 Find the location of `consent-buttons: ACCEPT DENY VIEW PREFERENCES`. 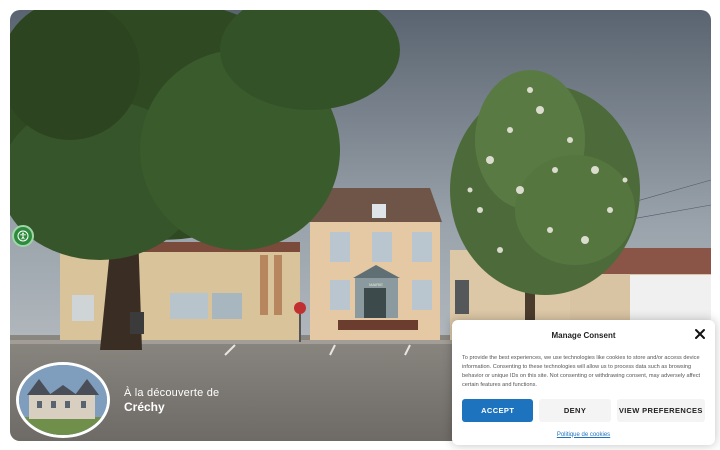

consent-buttons: ACCEPT DENY VIEW PREFERENCES is located at coordinates (583, 410).